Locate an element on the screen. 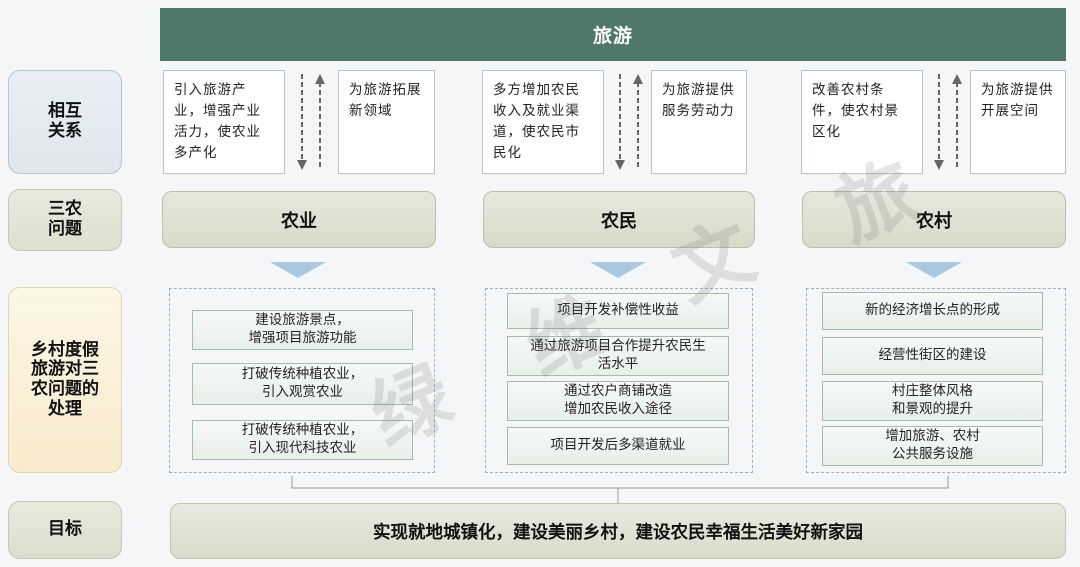  issue-farmers: 农民 is located at coordinates (619, 219).